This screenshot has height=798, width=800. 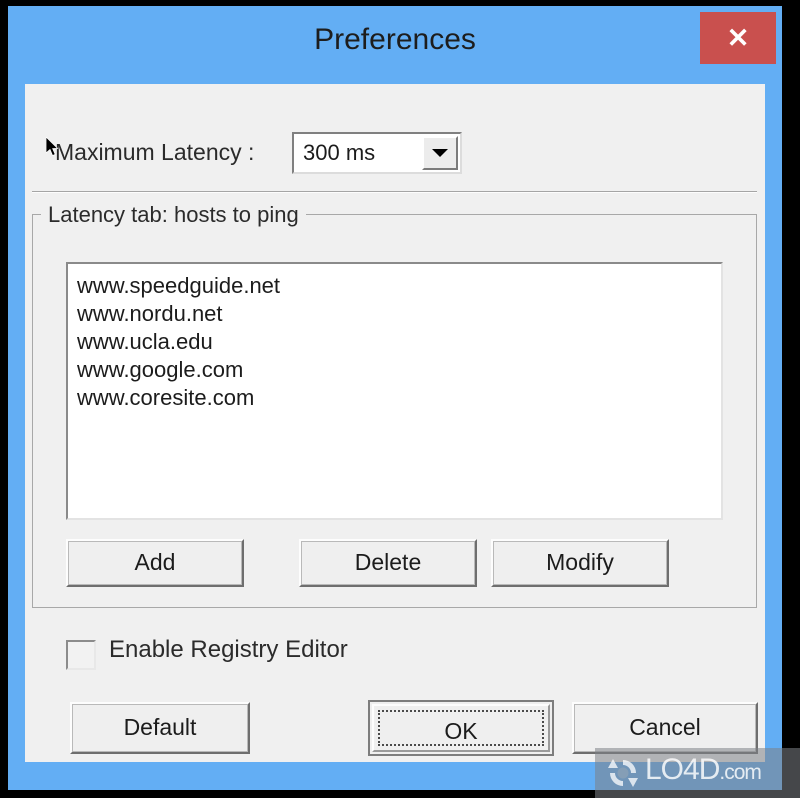 I want to click on max-latency-row: Maximum Latency : 300 ms, so click(x=395, y=129).